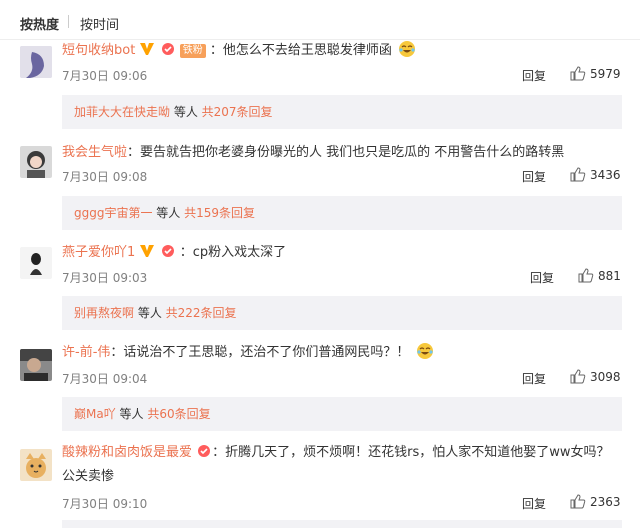 The height and width of the screenshot is (528, 640). What do you see at coordinates (219, 213) in the screenshot?
I see `thread-count-link: 共159条回复` at bounding box center [219, 213].